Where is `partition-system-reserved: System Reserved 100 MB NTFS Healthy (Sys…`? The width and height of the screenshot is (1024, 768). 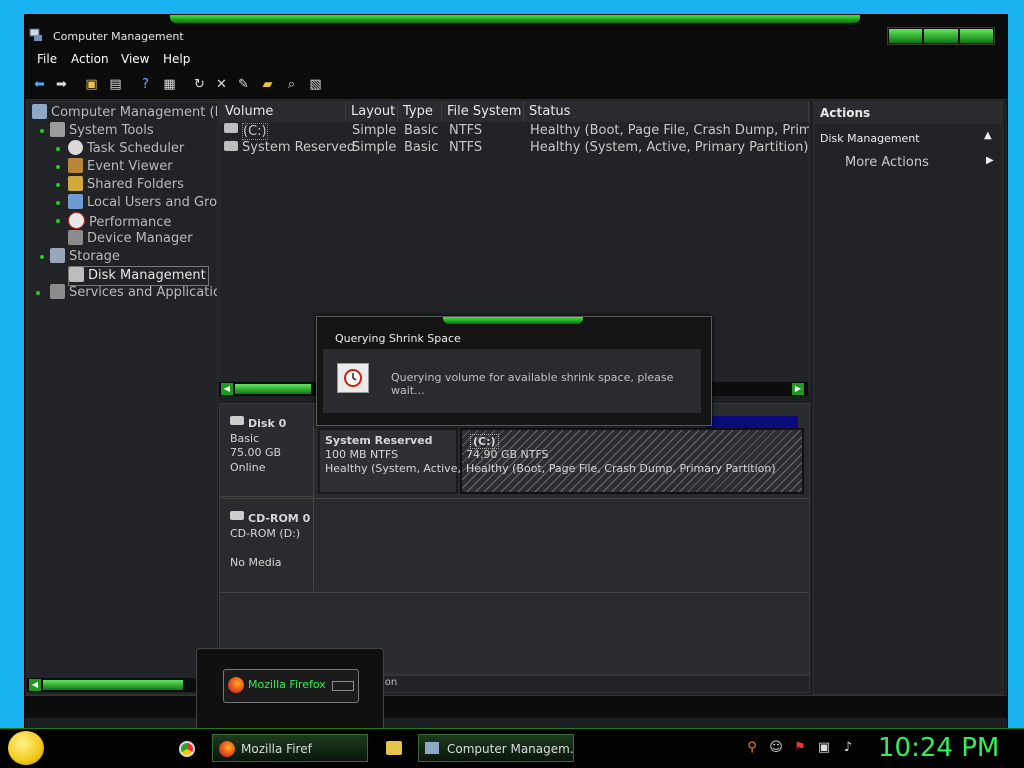 partition-system-reserved: System Reserved 100 MB NTFS Healthy (Sys… is located at coordinates (394, 461).